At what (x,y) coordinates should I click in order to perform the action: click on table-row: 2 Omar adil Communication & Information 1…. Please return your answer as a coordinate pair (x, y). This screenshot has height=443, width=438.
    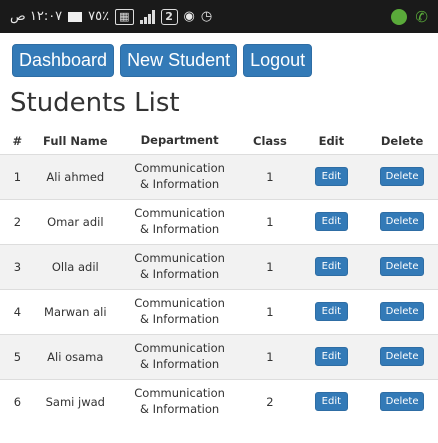
    Looking at the image, I should click on (219, 221).